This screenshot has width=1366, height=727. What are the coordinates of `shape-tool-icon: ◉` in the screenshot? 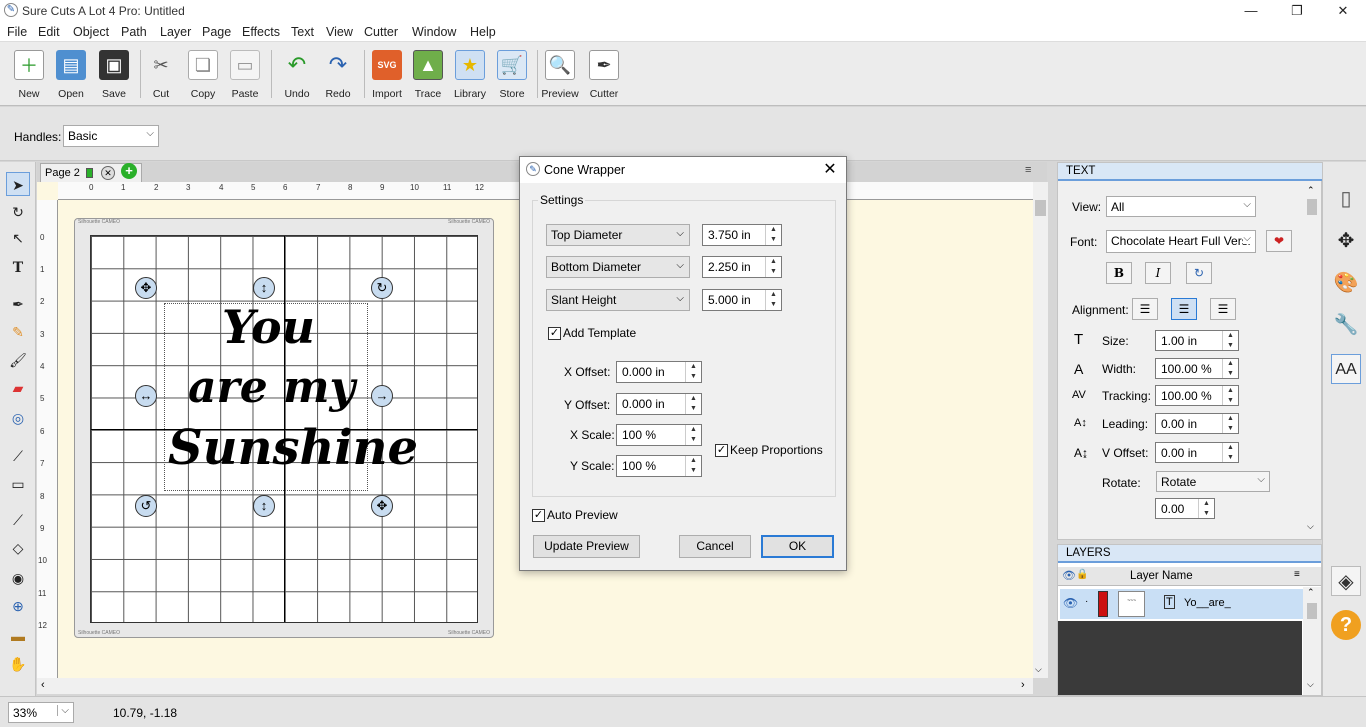 It's located at (18, 578).